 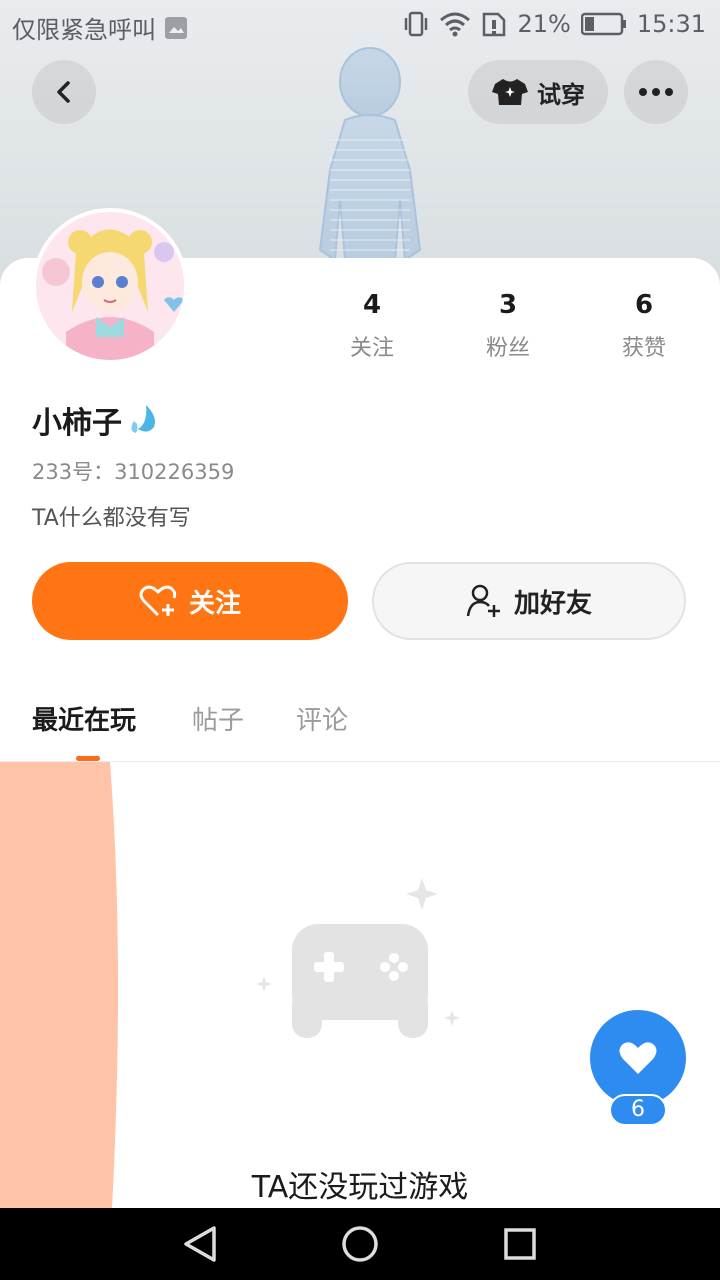 I want to click on heart-icon, so click(x=638, y=1058).